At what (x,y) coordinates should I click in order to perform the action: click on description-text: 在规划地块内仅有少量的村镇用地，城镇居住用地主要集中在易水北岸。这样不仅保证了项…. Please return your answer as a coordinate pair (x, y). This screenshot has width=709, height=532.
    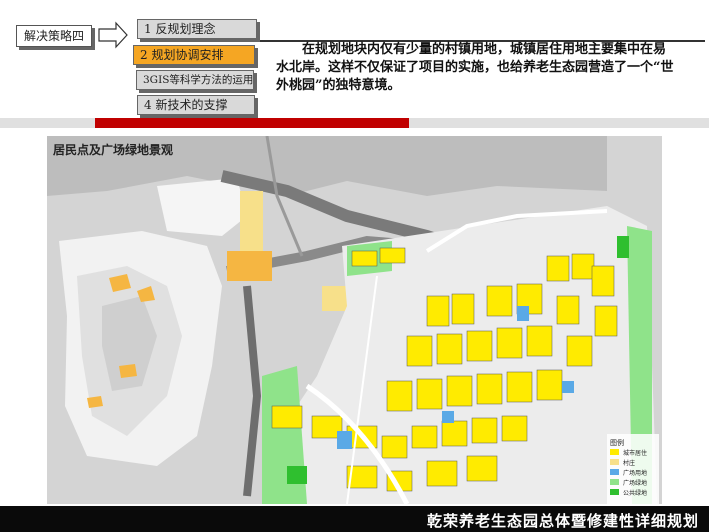
    Looking at the image, I should click on (475, 67).